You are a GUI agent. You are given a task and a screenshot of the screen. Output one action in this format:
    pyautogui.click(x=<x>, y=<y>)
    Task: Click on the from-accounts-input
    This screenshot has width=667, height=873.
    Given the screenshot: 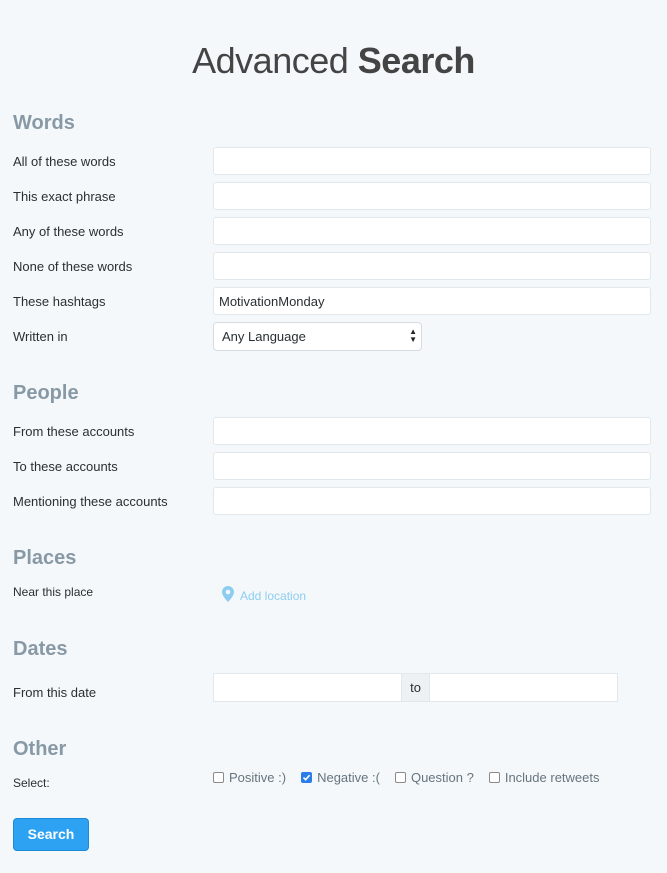 What is the action you would take?
    pyautogui.click(x=432, y=431)
    